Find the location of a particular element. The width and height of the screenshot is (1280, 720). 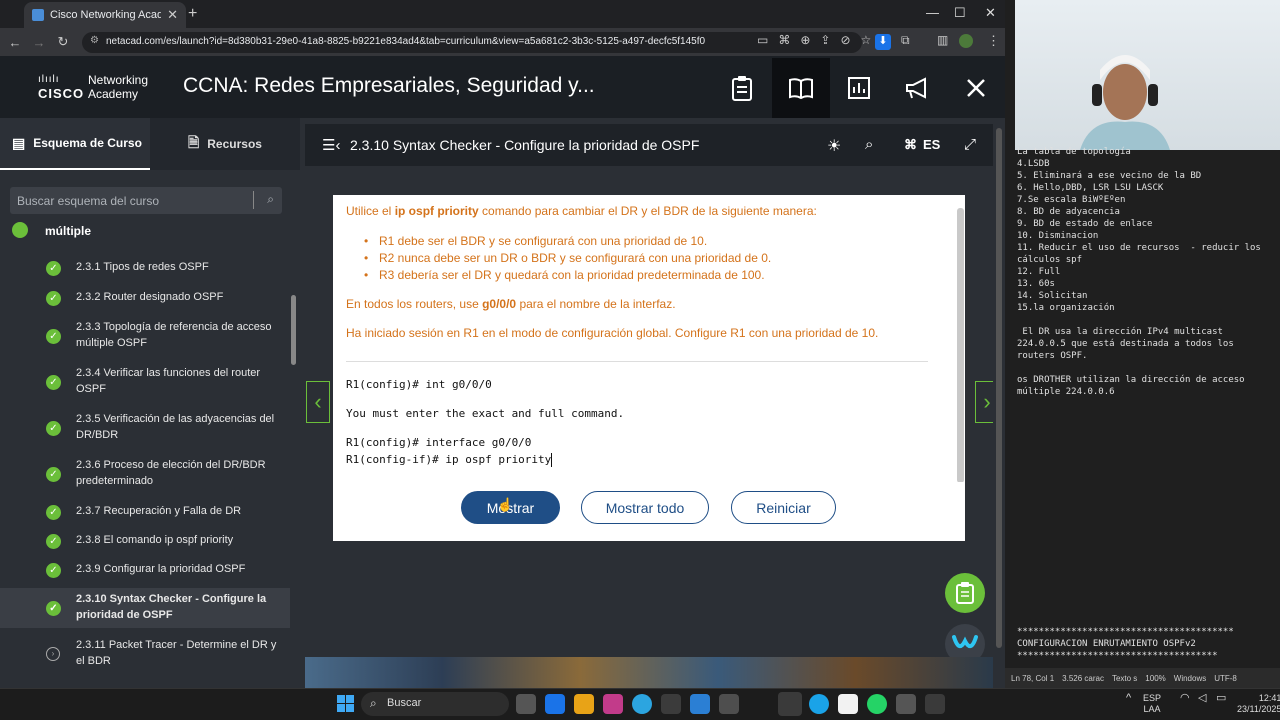

vscode-icon is located at coordinates (700, 704).